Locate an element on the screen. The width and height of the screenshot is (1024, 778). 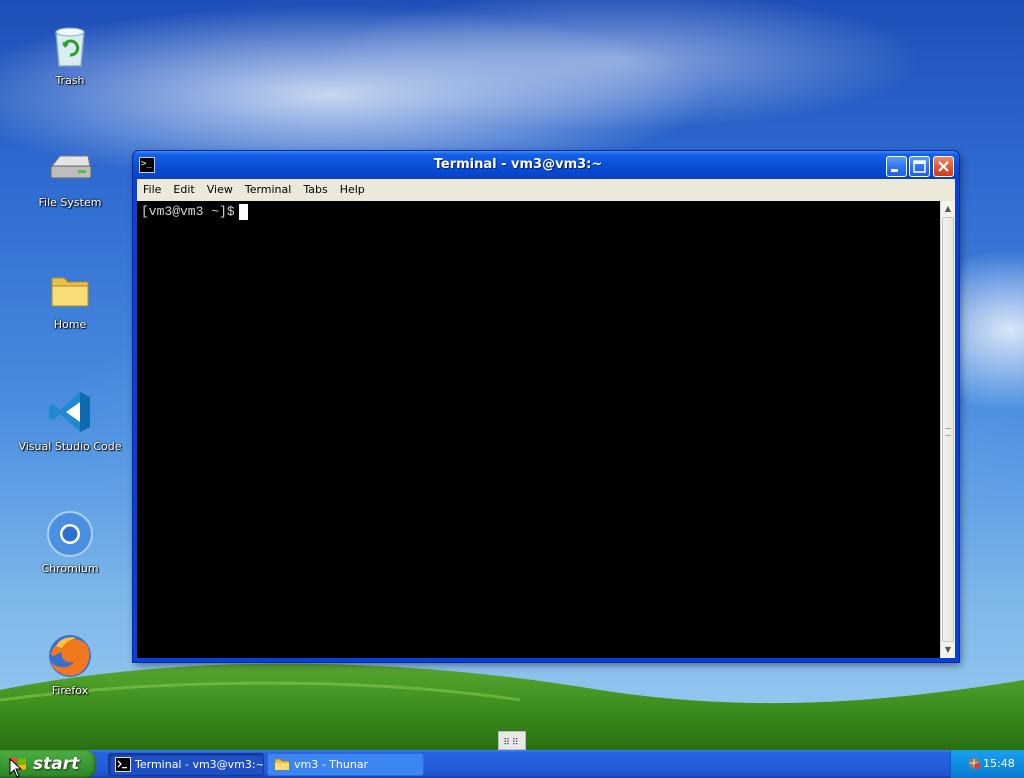
minimize-button is located at coordinates (896, 166).